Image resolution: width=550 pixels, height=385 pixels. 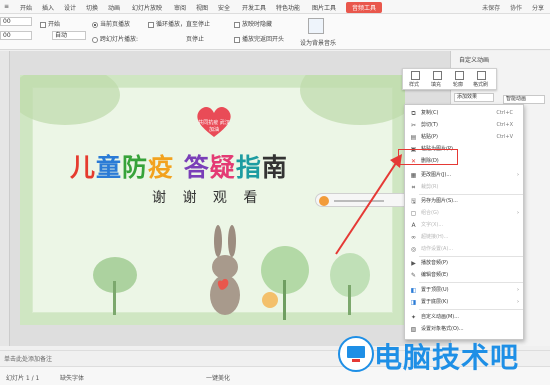 I want to click on radio-cross-slides: 跨幻灯片播放:, so click(x=115, y=38).